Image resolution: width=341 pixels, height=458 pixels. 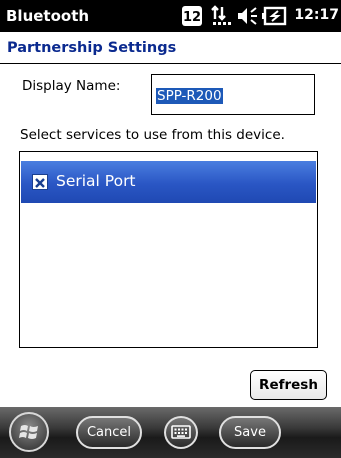 I want to click on save-button: Save, so click(x=250, y=432).